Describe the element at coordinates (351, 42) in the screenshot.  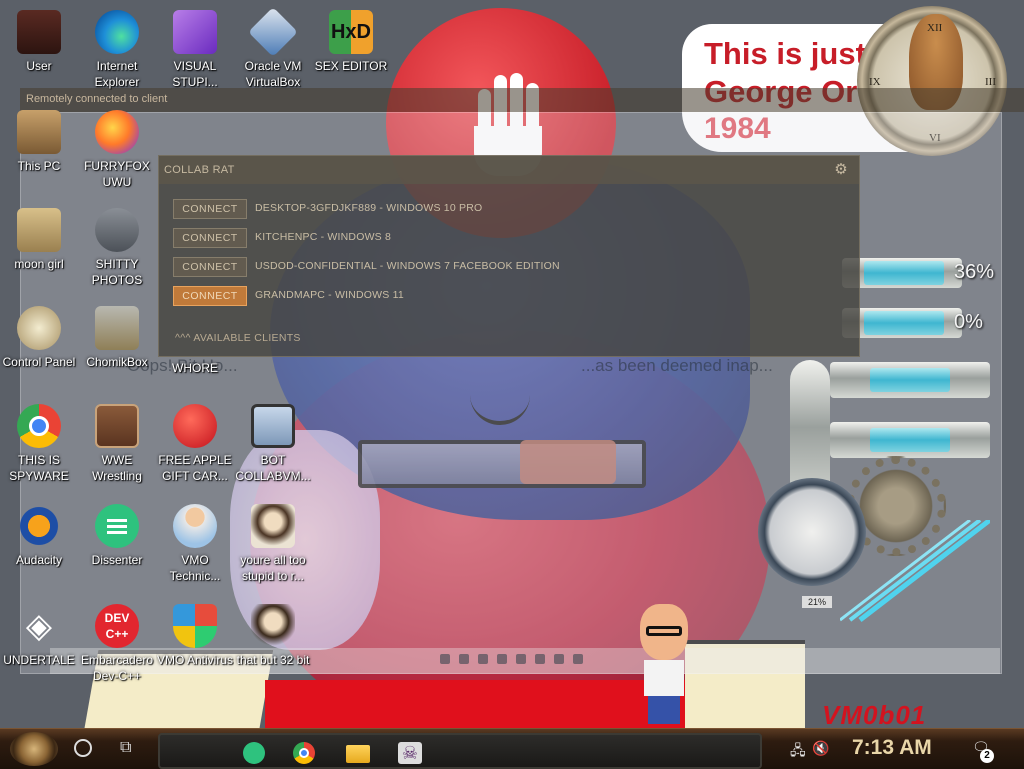
I see `desktop-icon-sex-editor: HxD SEX EDITOR` at that location.